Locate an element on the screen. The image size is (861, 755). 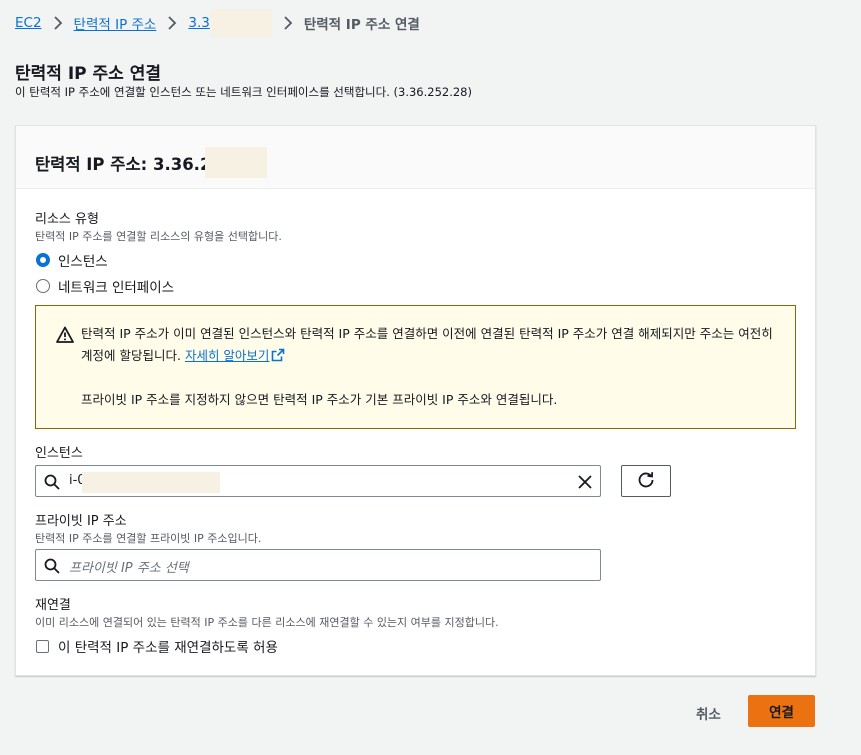
breadcrumb-current: 탄력적 IP 주소 연결 is located at coordinates (361, 25).